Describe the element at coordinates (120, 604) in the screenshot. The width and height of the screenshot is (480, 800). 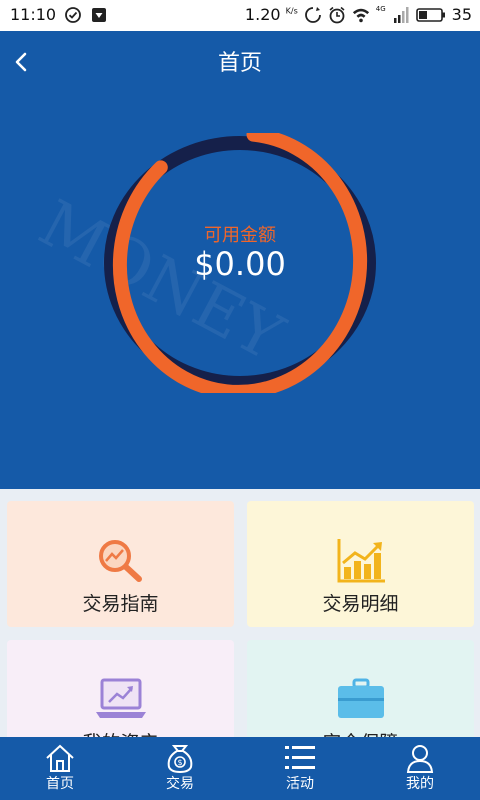
I see `trading-guide-label: 交易指南` at that location.